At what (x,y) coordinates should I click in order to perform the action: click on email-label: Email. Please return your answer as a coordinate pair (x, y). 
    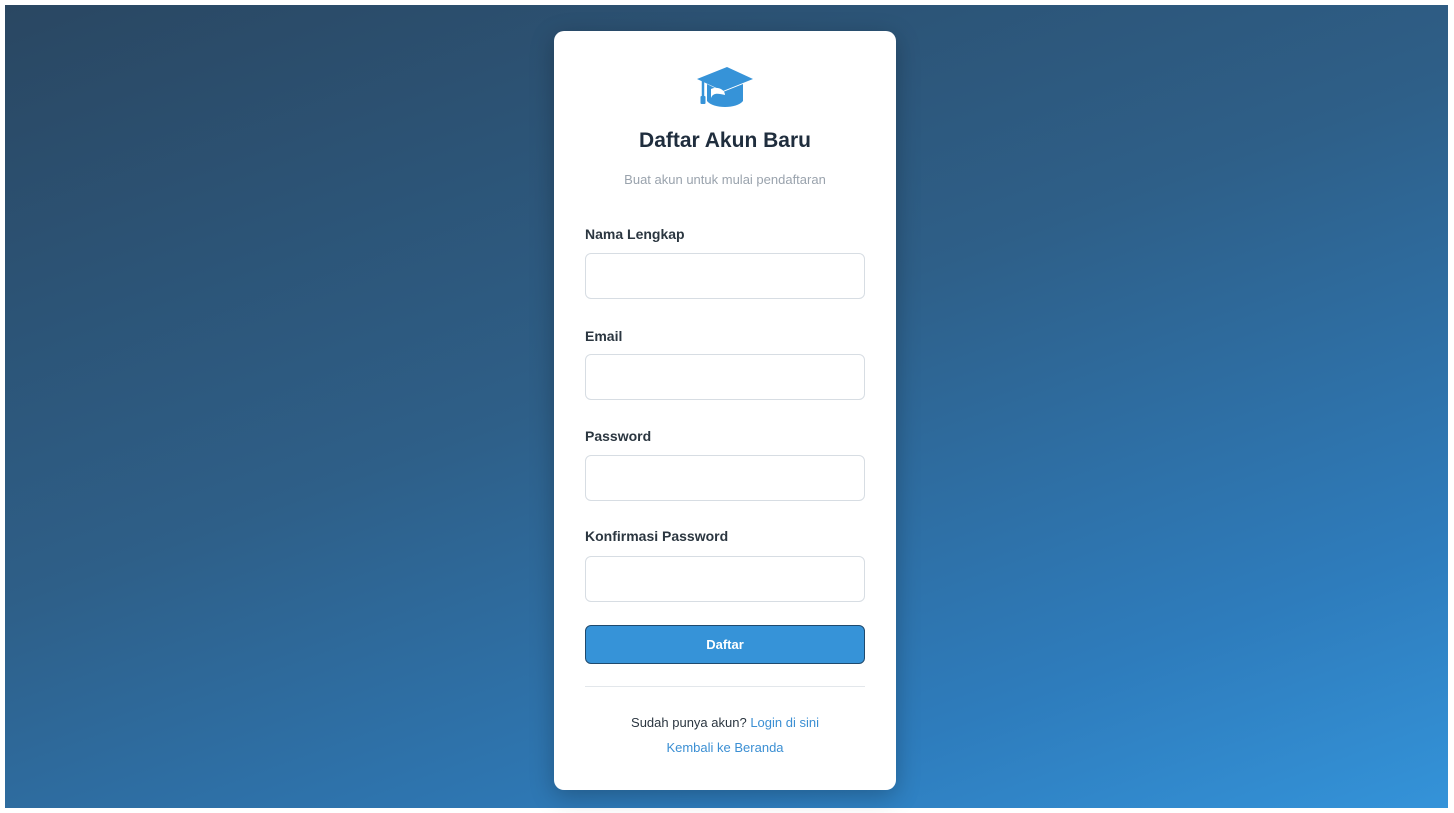
    Looking at the image, I should click on (604, 336).